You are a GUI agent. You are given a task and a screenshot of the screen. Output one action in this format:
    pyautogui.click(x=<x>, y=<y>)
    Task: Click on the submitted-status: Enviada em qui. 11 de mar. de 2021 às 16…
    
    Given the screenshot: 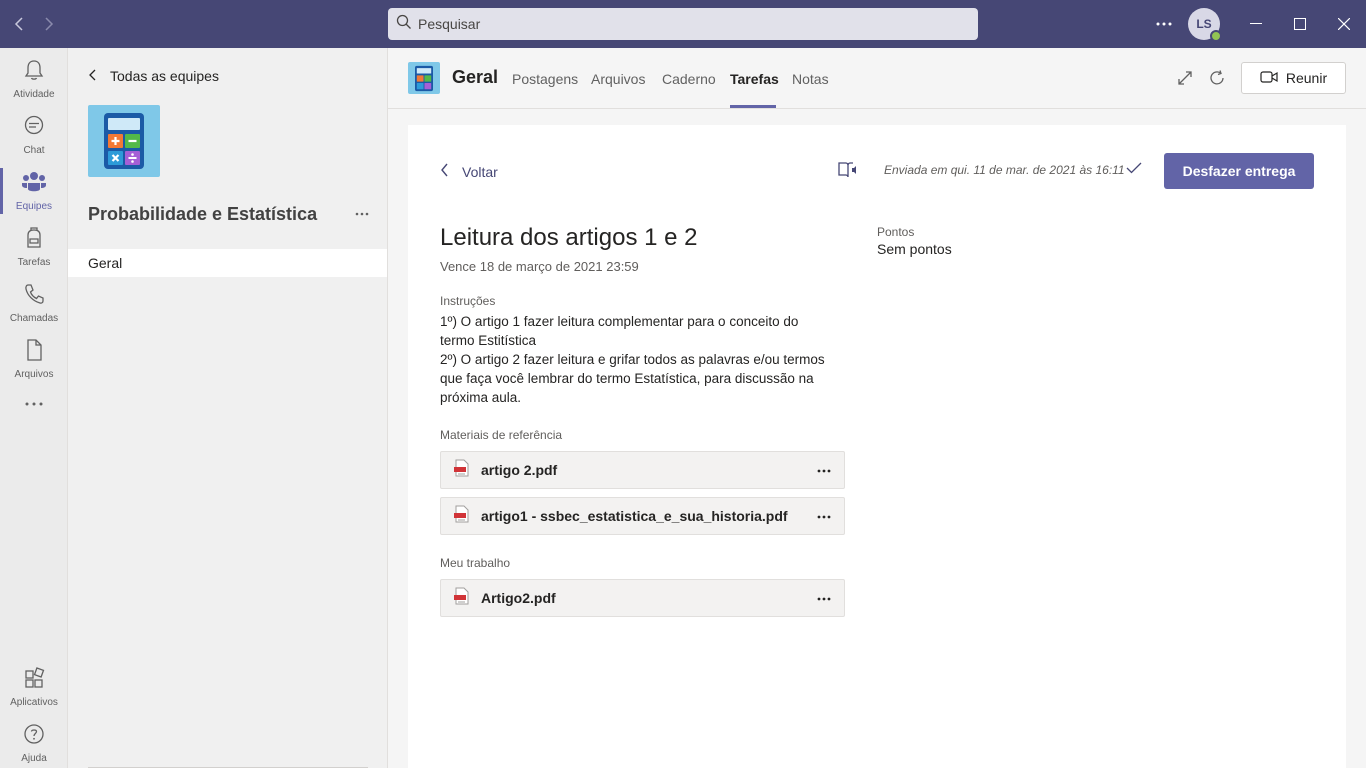 What is the action you would take?
    pyautogui.click(x=1004, y=170)
    